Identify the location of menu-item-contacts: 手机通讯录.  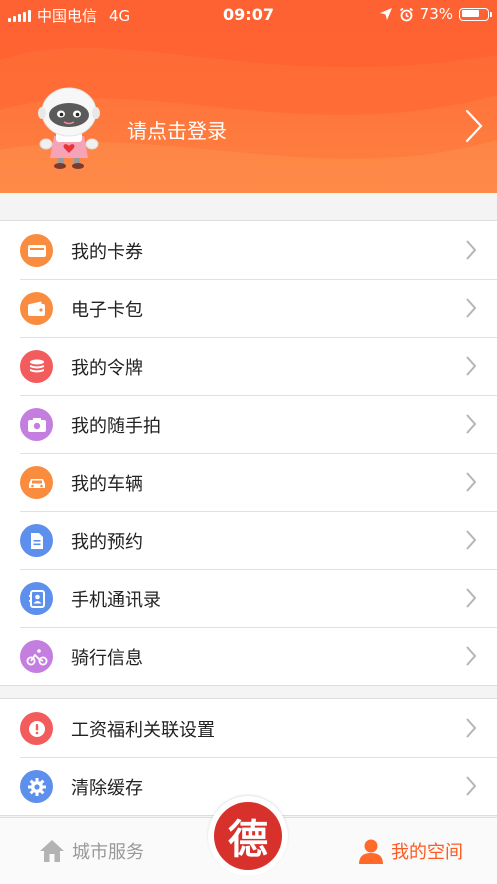
(248, 598).